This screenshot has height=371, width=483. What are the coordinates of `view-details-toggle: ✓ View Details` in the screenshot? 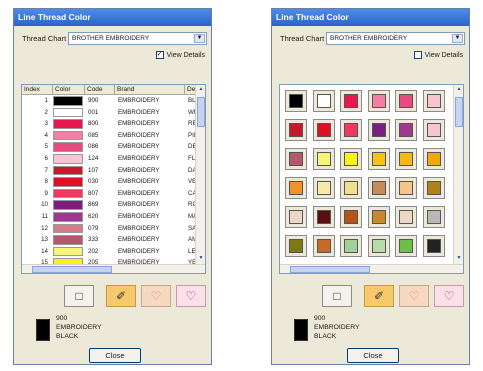 It's located at (180, 56).